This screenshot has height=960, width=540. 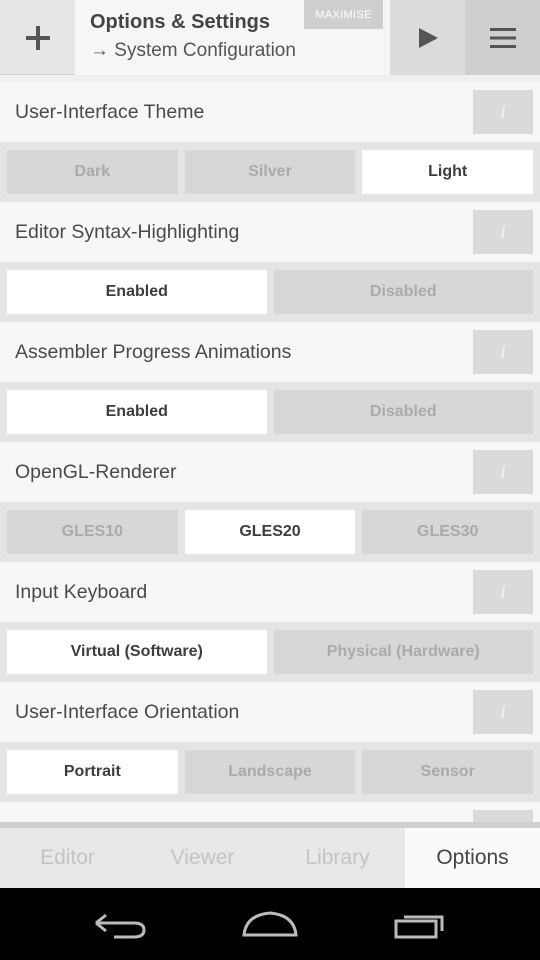 I want to click on tab-viewer: Viewer, so click(x=202, y=858).